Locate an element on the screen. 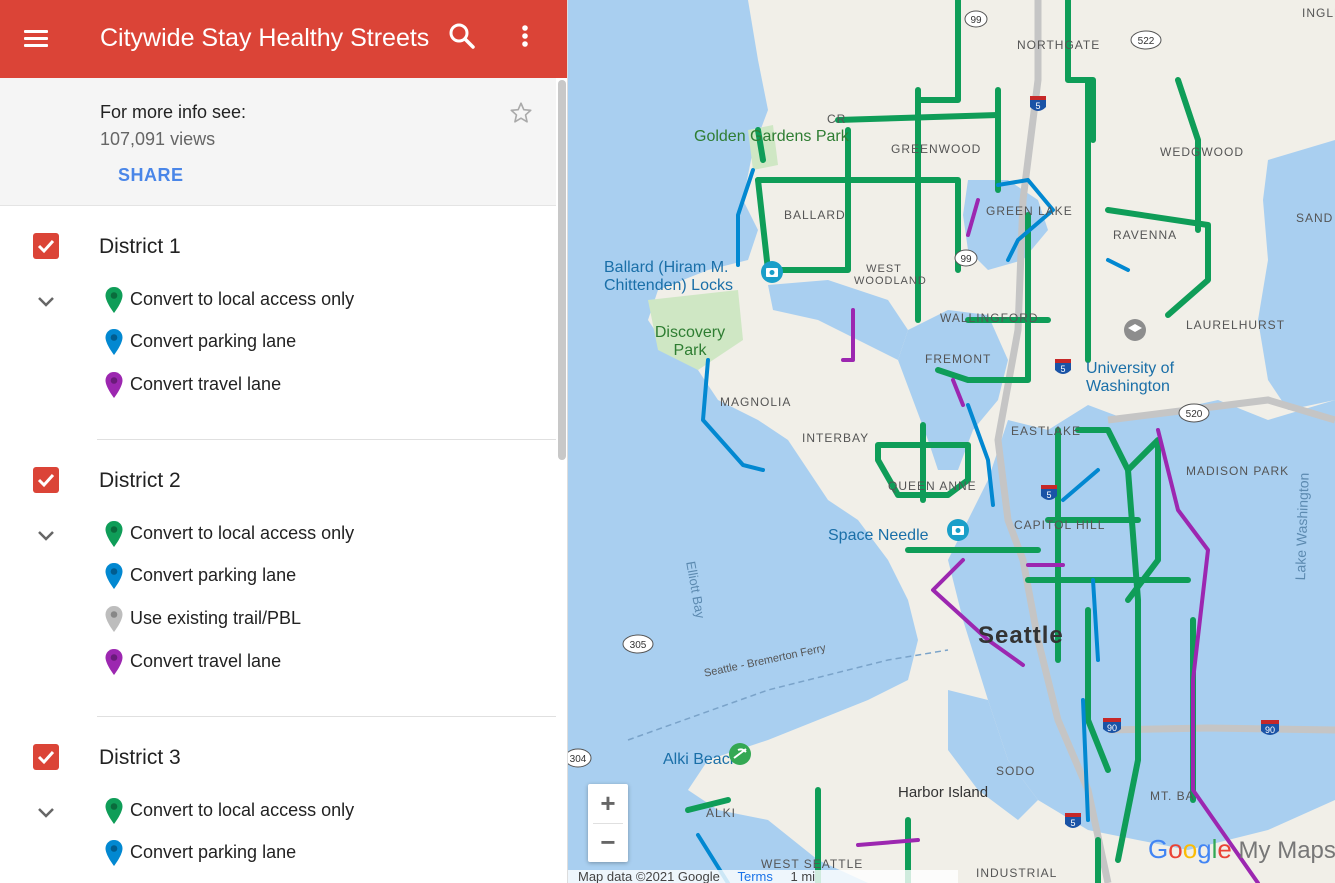 The height and width of the screenshot is (883, 1335). shield-number: 305 is located at coordinates (638, 645).